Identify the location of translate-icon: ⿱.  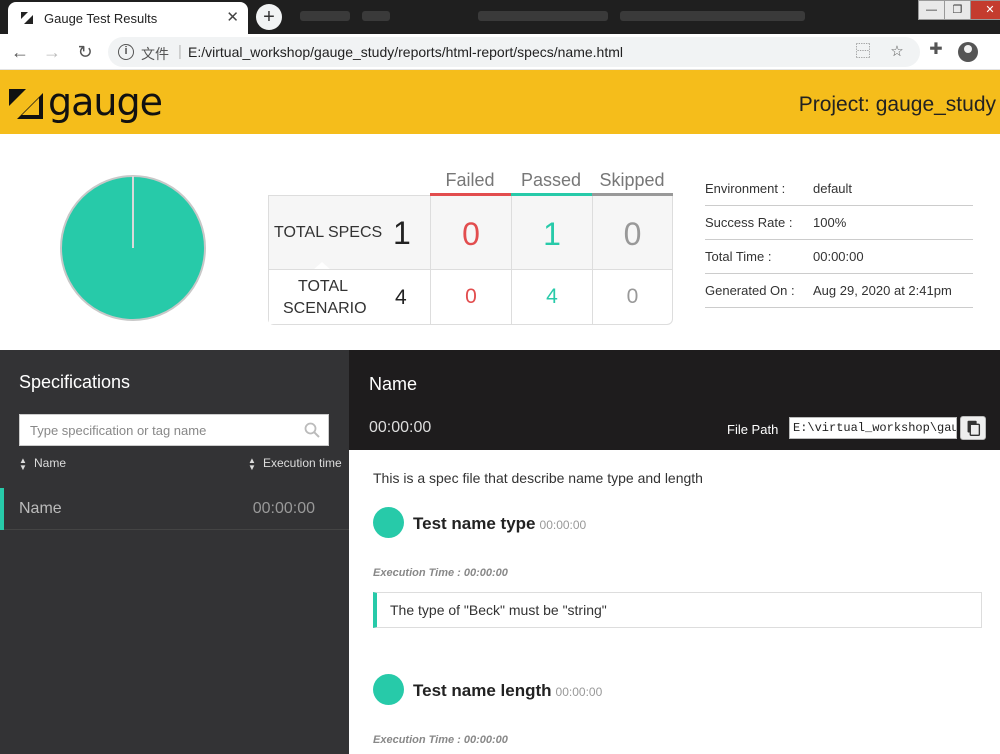
(863, 52).